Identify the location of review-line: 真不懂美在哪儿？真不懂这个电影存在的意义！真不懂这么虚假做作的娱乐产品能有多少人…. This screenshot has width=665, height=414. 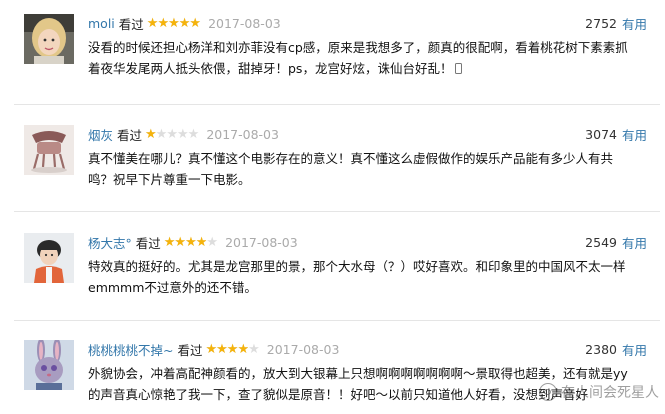
(351, 158).